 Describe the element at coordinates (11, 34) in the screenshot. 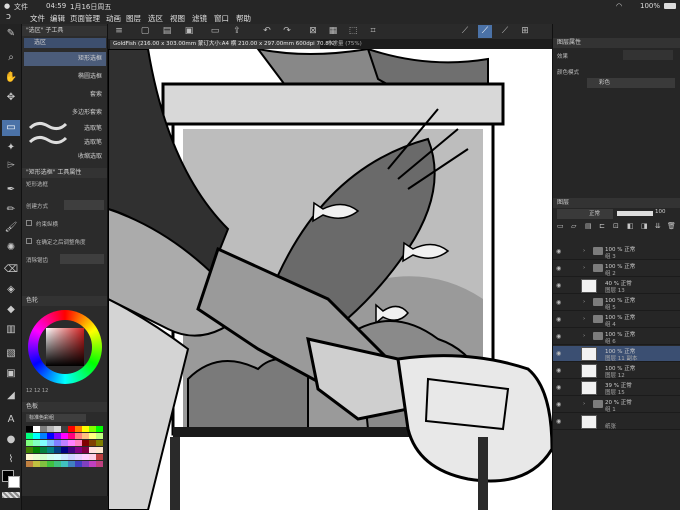

I see `brush-settings-icon: ✎` at that location.